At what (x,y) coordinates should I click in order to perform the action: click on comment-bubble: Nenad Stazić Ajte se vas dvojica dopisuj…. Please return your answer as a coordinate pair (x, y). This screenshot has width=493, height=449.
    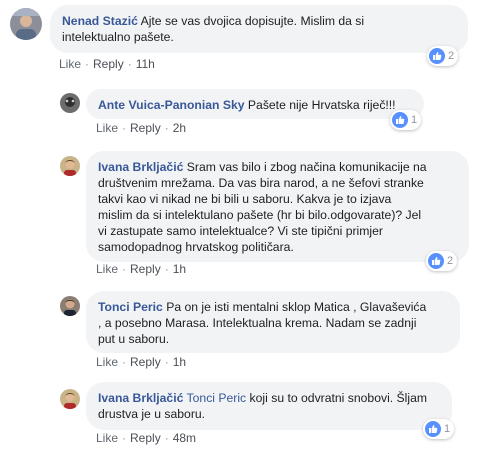
    Looking at the image, I should click on (259, 29).